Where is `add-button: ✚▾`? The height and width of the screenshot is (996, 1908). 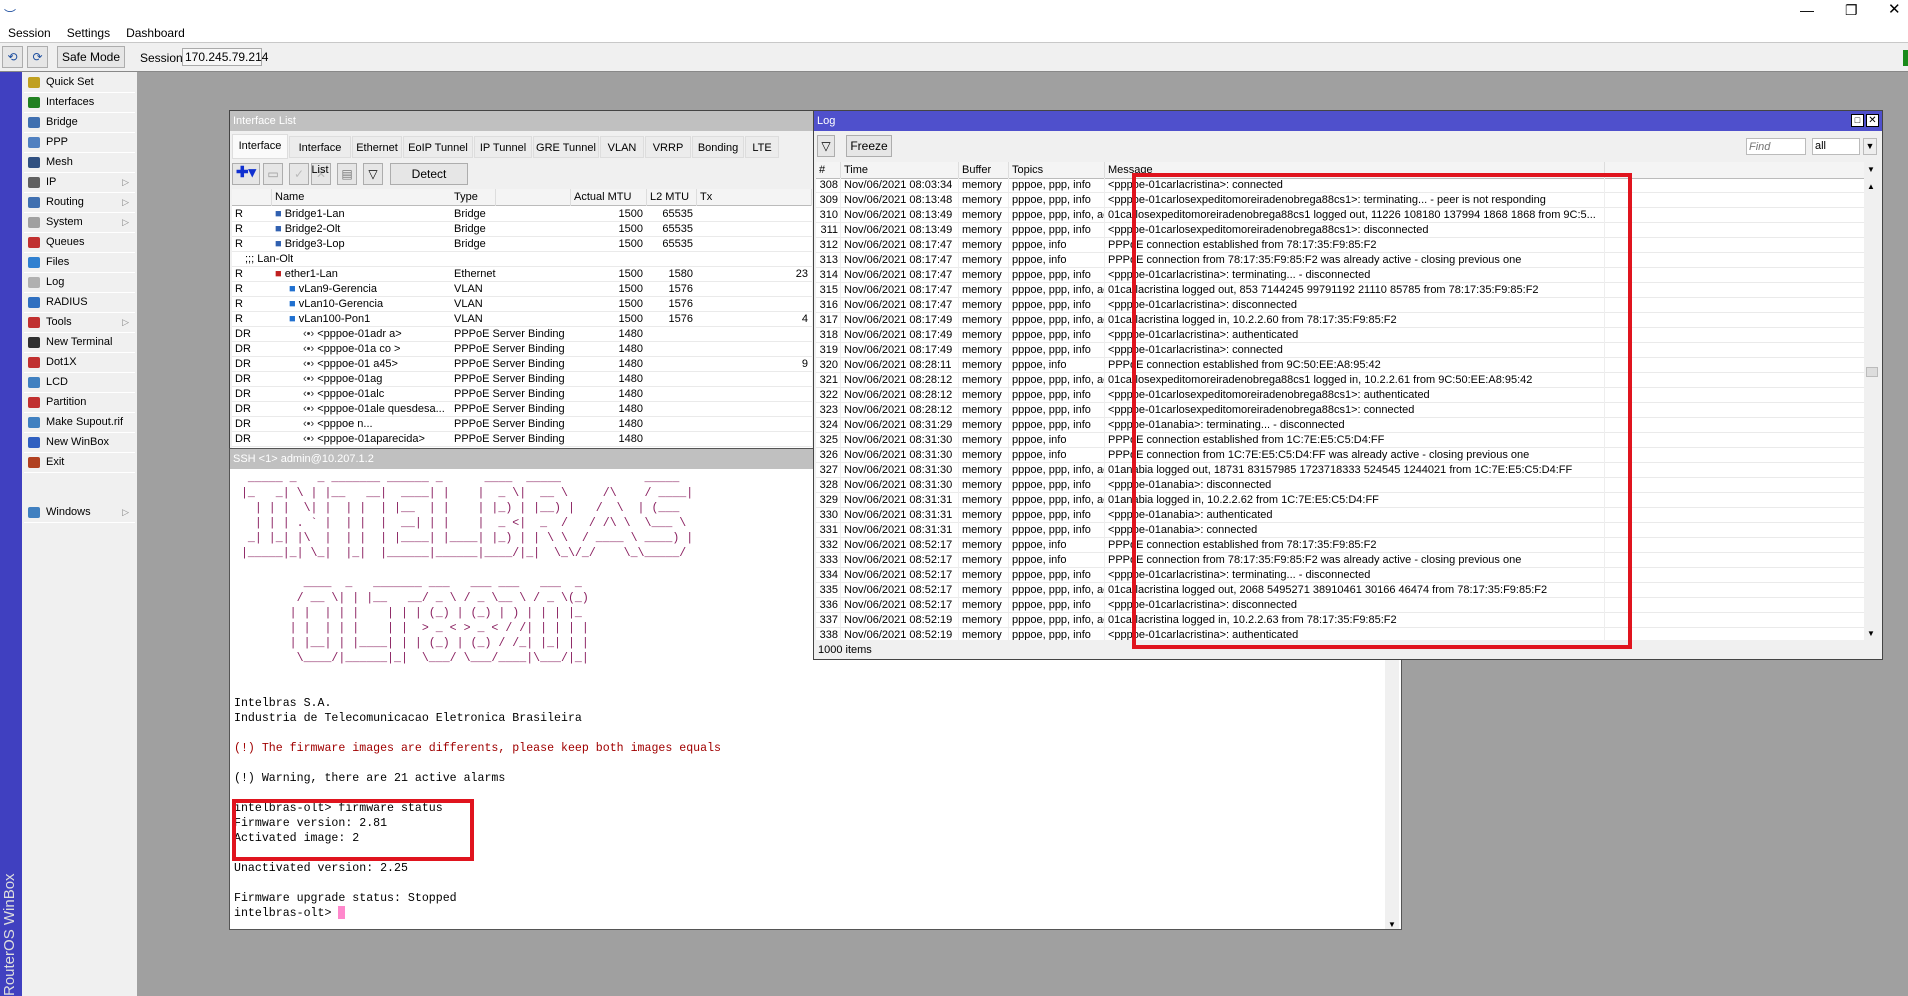 add-button: ✚▾ is located at coordinates (246, 174).